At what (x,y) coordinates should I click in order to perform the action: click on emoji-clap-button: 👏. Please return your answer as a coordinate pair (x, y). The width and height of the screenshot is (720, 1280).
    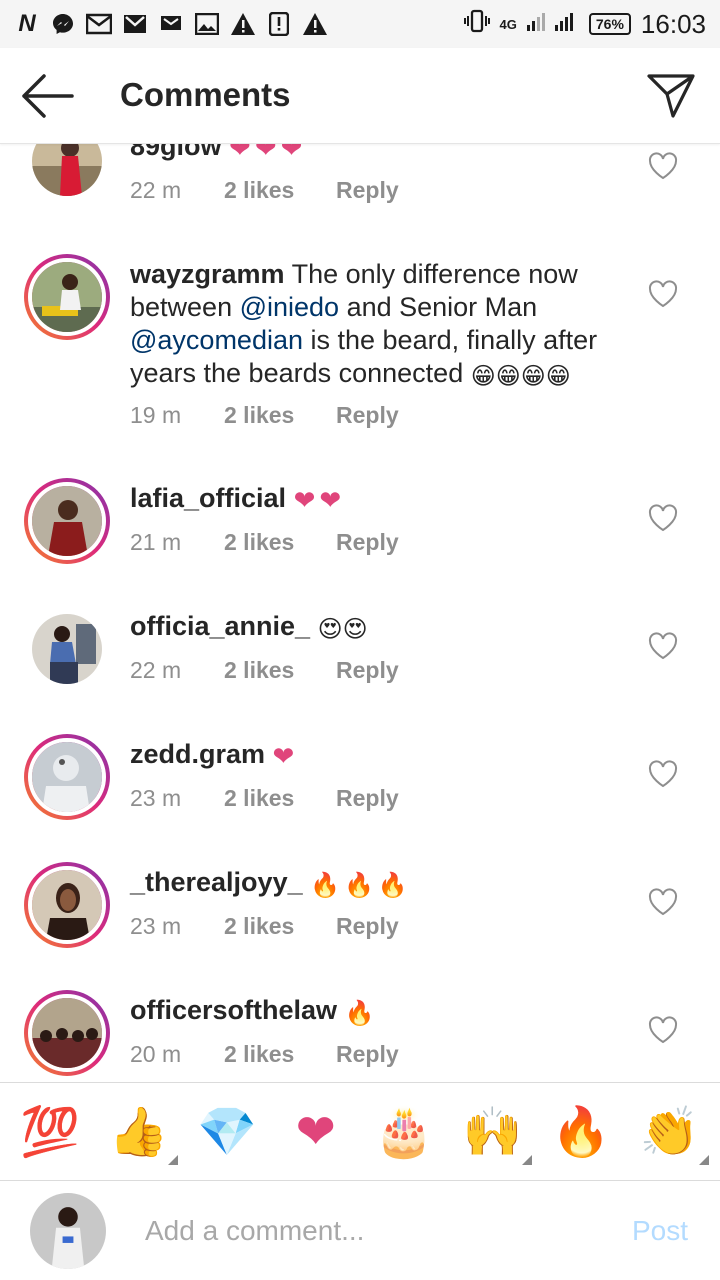
    Looking at the image, I should click on (673, 1132).